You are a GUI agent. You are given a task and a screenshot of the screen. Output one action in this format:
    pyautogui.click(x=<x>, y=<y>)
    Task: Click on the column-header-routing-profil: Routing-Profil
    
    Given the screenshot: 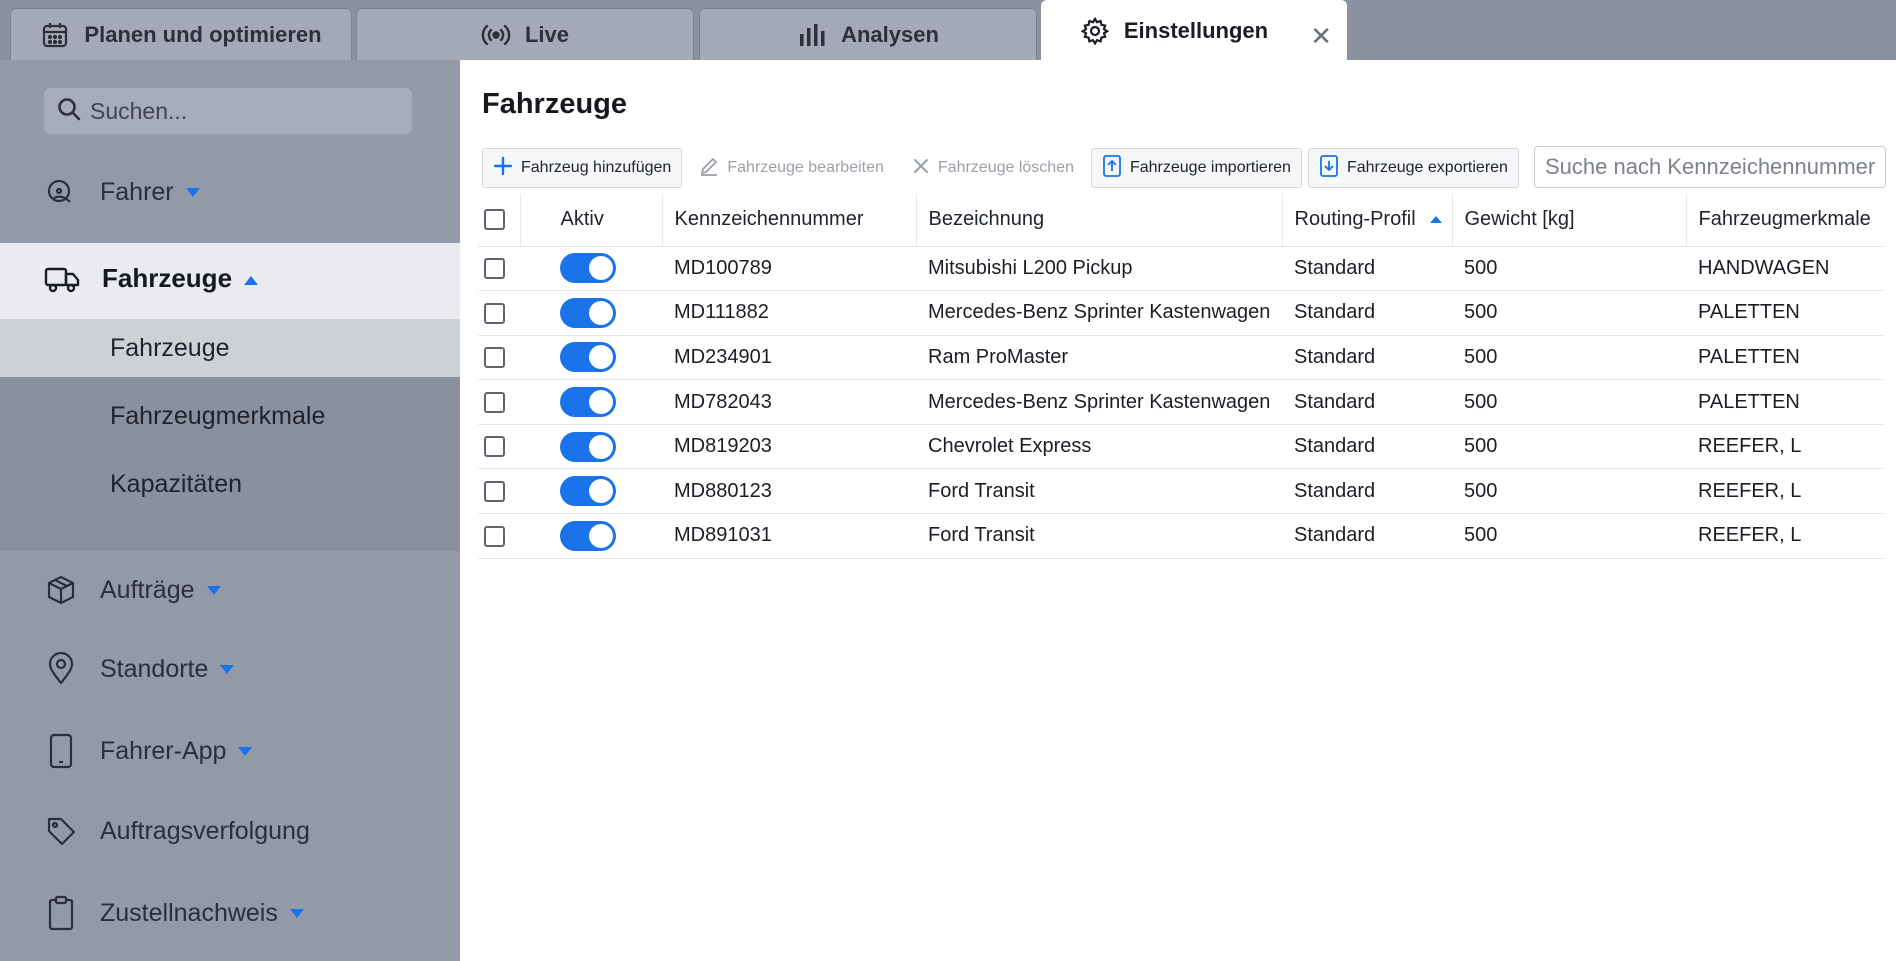 What is the action you would take?
    pyautogui.click(x=1367, y=220)
    